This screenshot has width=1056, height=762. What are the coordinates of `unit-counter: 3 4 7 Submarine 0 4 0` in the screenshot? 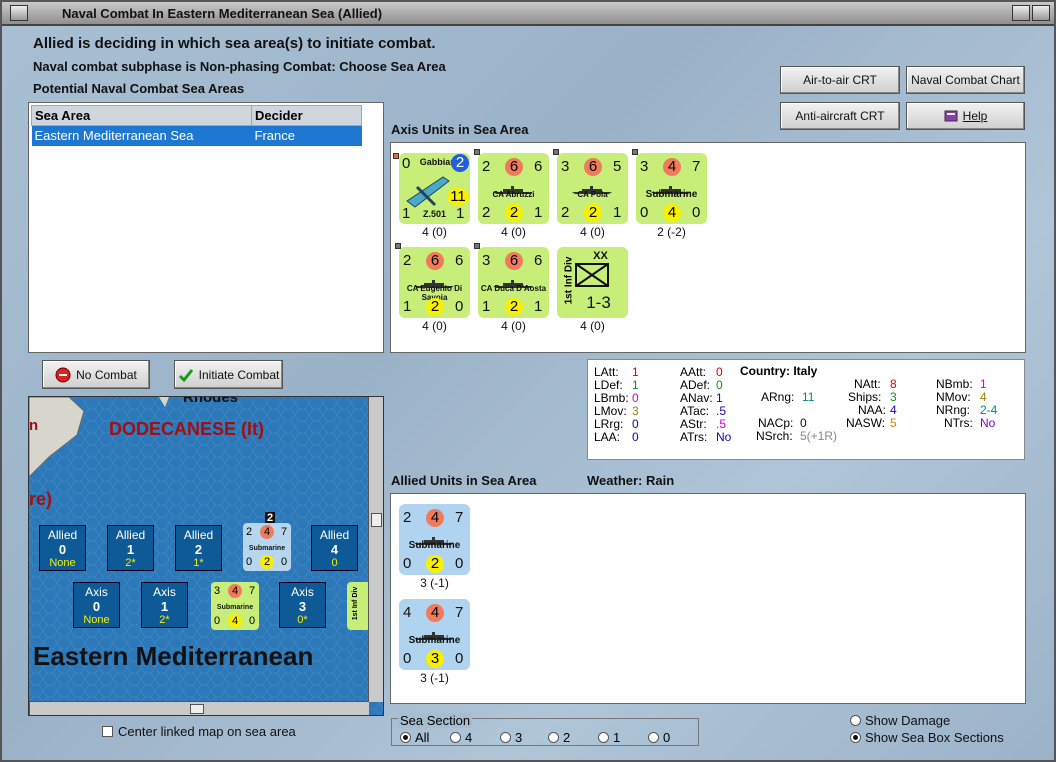 It's located at (671, 188).